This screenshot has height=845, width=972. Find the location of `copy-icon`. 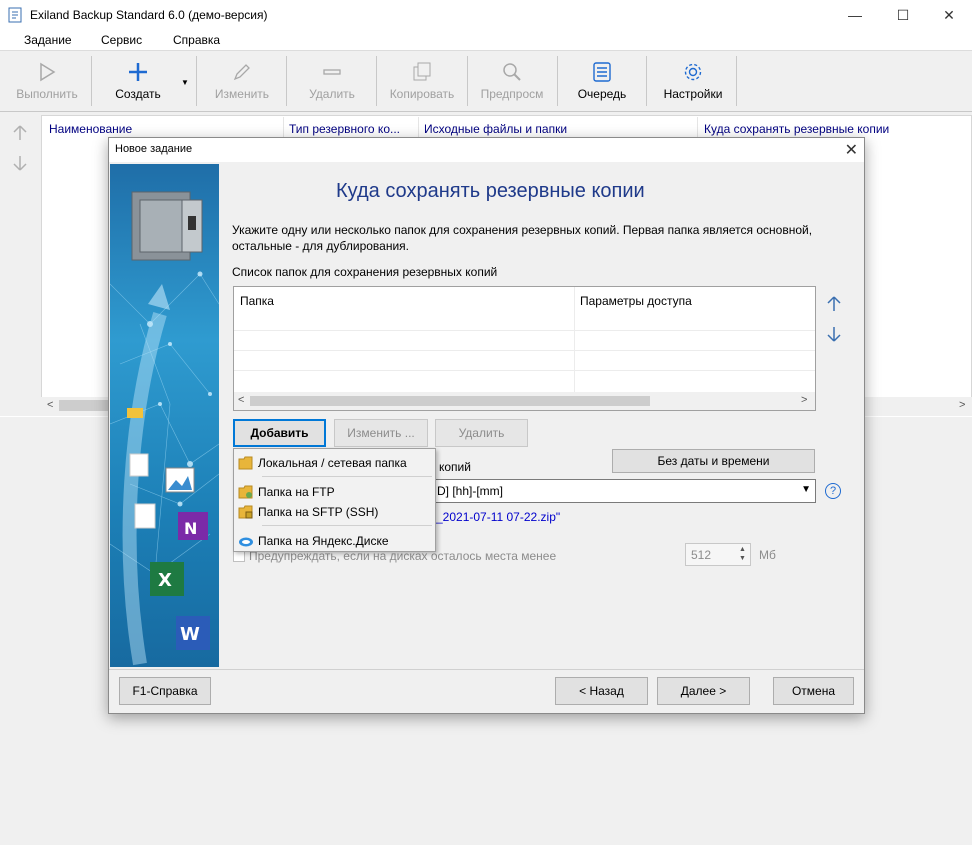

copy-icon is located at coordinates (422, 71).